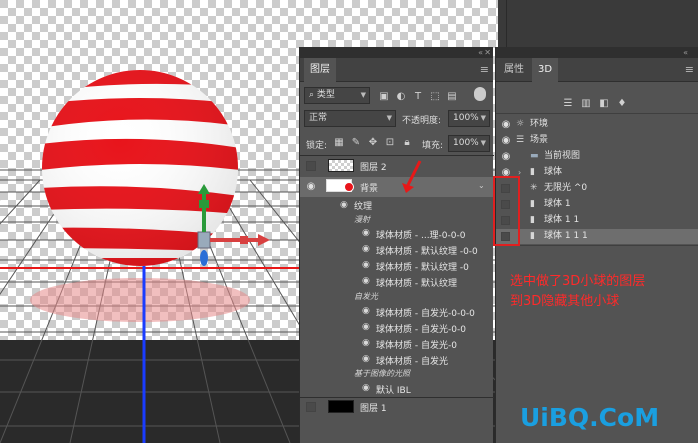 The image size is (698, 443). Describe the element at coordinates (435, 96) in the screenshot. I see `shape-filter-icon: ⬚` at that location.